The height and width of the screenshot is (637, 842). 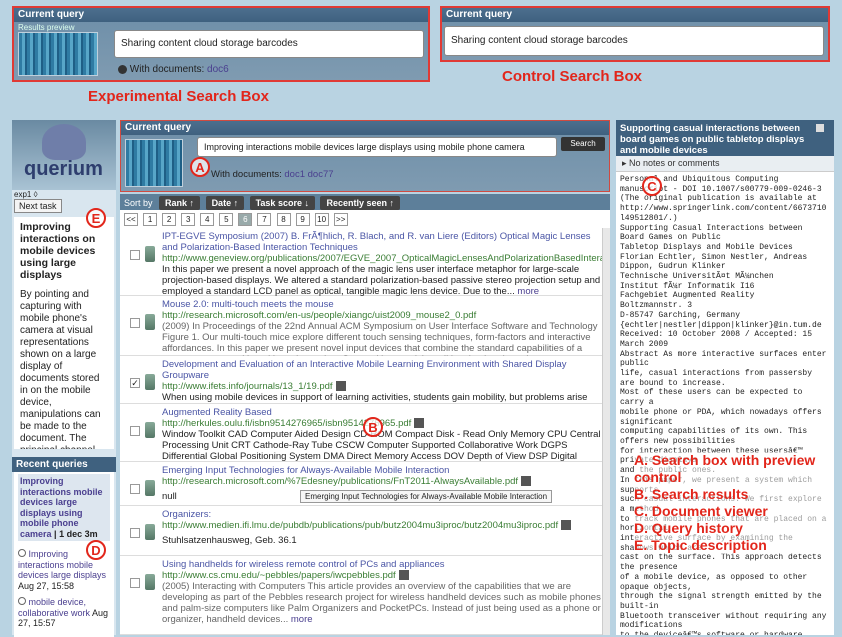 I want to click on viewer-line: life, casual interactions from passersby, so click(x=716, y=374).